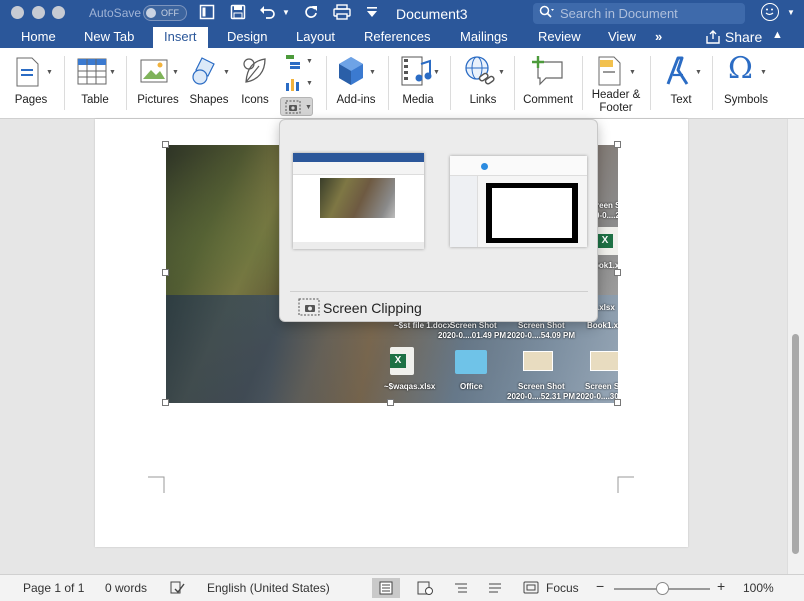  What do you see at coordinates (38, 36) in the screenshot?
I see `tab-home: Home` at bounding box center [38, 36].